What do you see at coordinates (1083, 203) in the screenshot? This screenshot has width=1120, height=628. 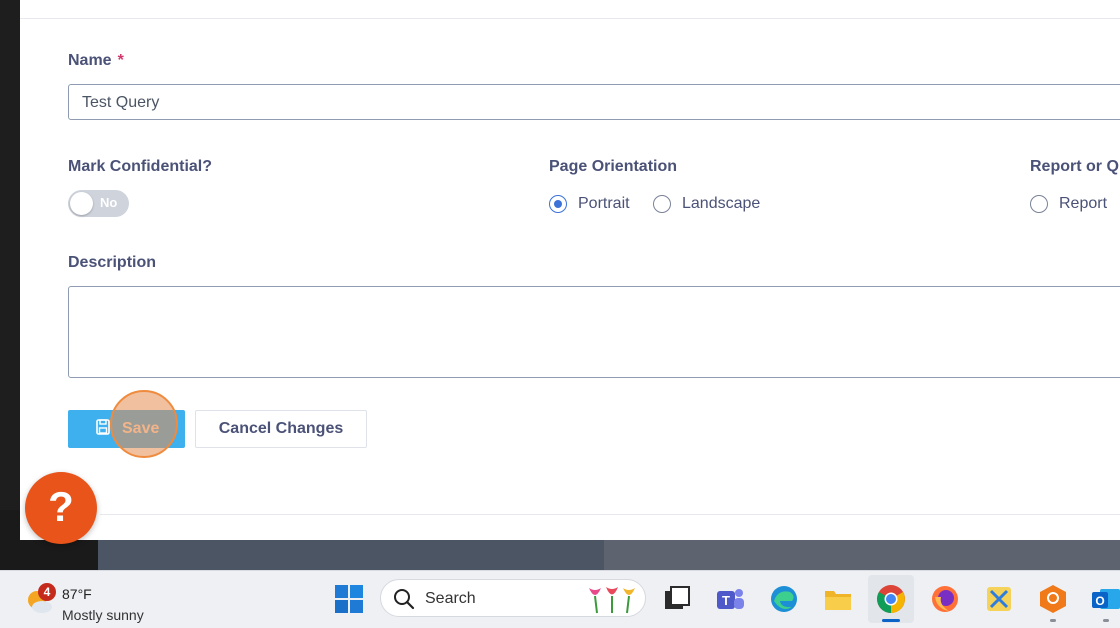 I see `report-label: Report` at bounding box center [1083, 203].